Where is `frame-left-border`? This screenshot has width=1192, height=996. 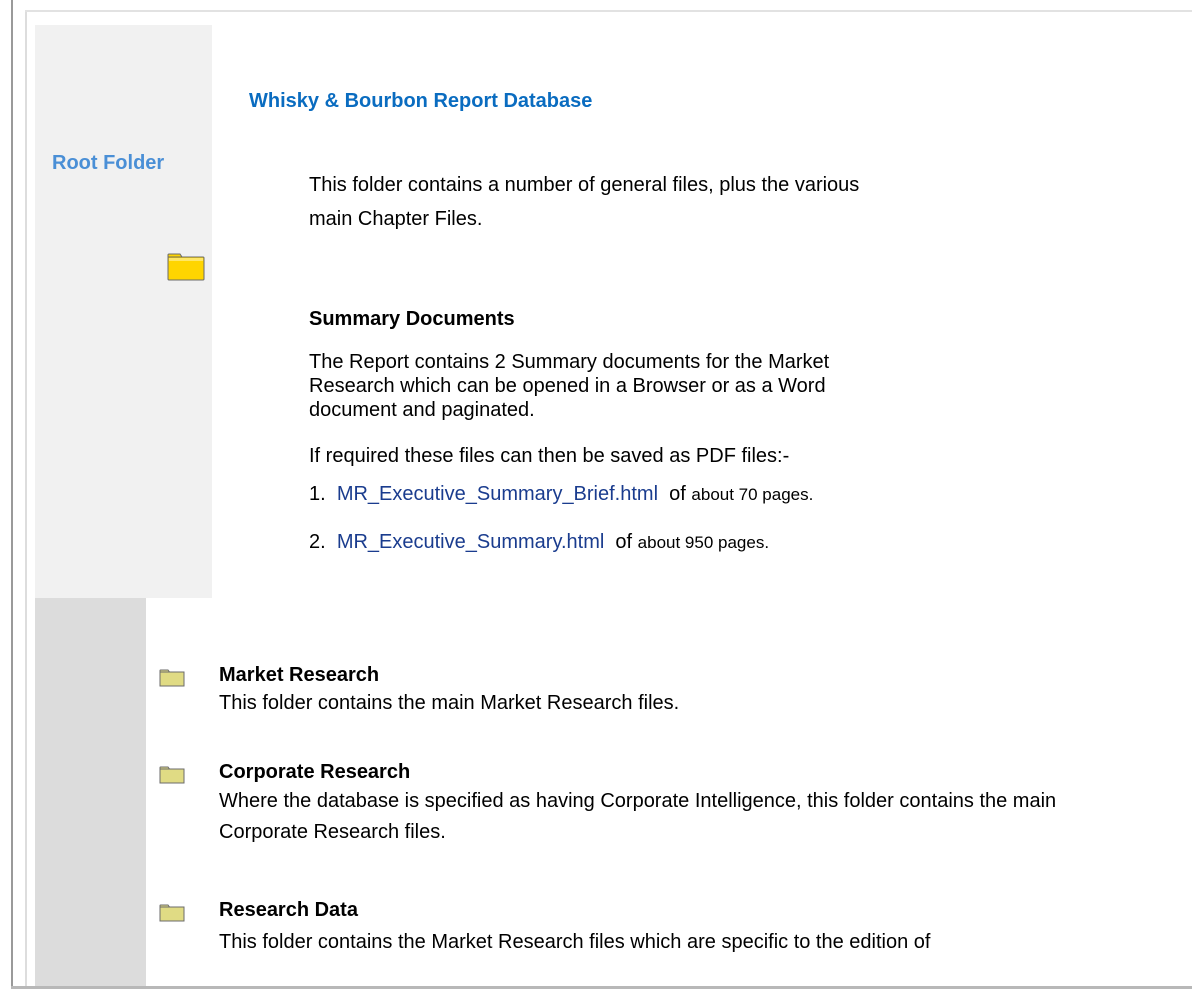 frame-left-border is located at coordinates (12, 494).